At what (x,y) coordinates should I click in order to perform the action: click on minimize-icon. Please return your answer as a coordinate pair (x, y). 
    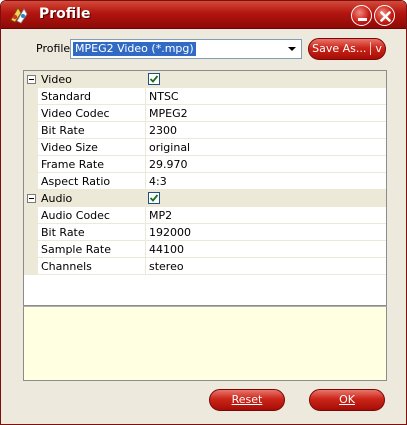
    Looking at the image, I should click on (362, 19).